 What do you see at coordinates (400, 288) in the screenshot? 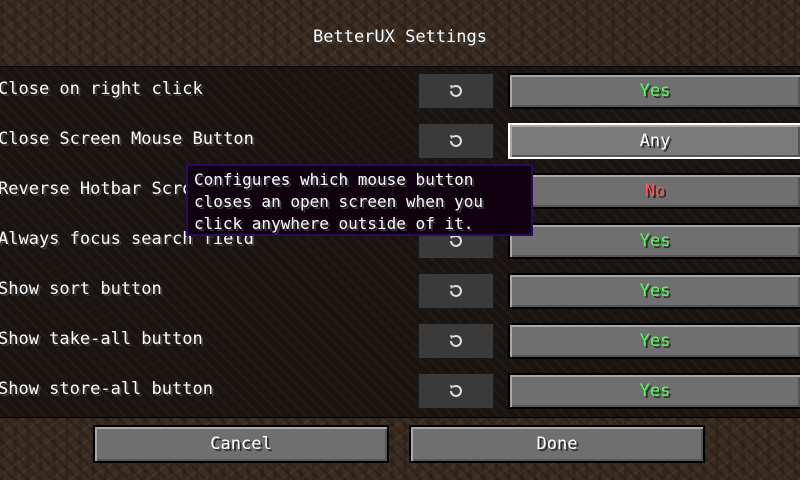
I see `setting-row-show-sort-button: Show sort button Yes` at bounding box center [400, 288].